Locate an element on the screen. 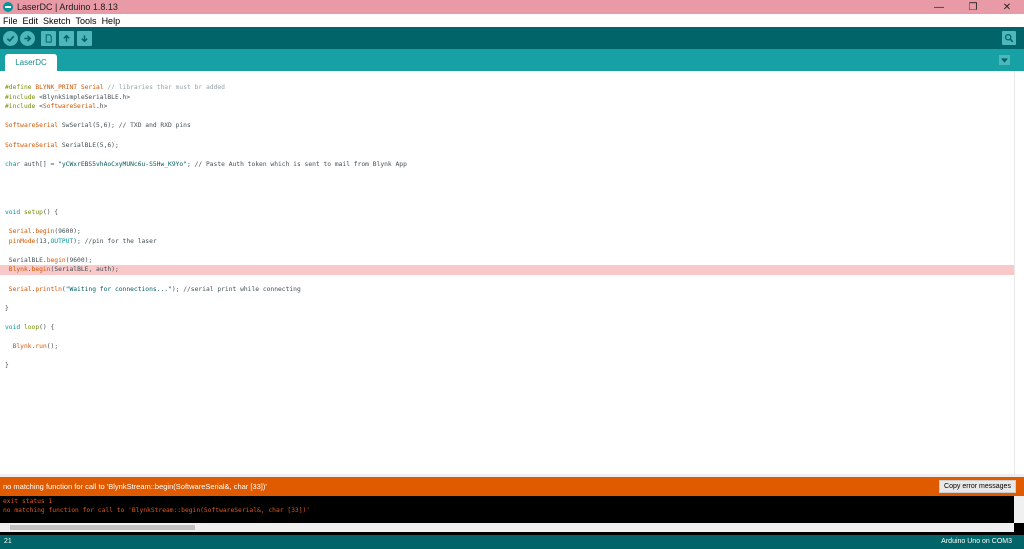 The height and width of the screenshot is (549, 1024). code-line: SoftwareSerial SerialBLE(5,6); is located at coordinates (507, 146).